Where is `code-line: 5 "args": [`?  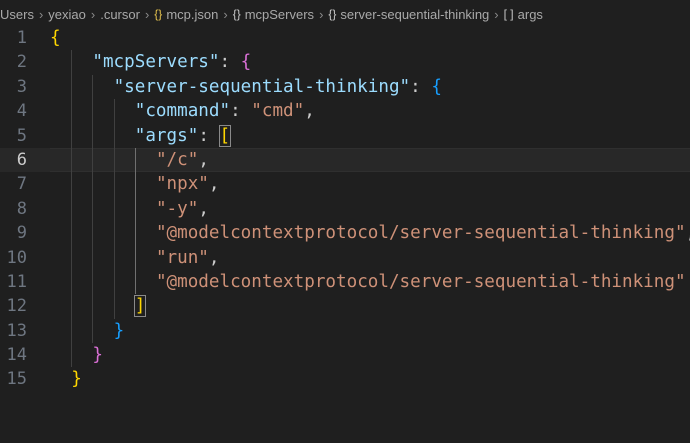 code-line: 5 "args": [ is located at coordinates (345, 135).